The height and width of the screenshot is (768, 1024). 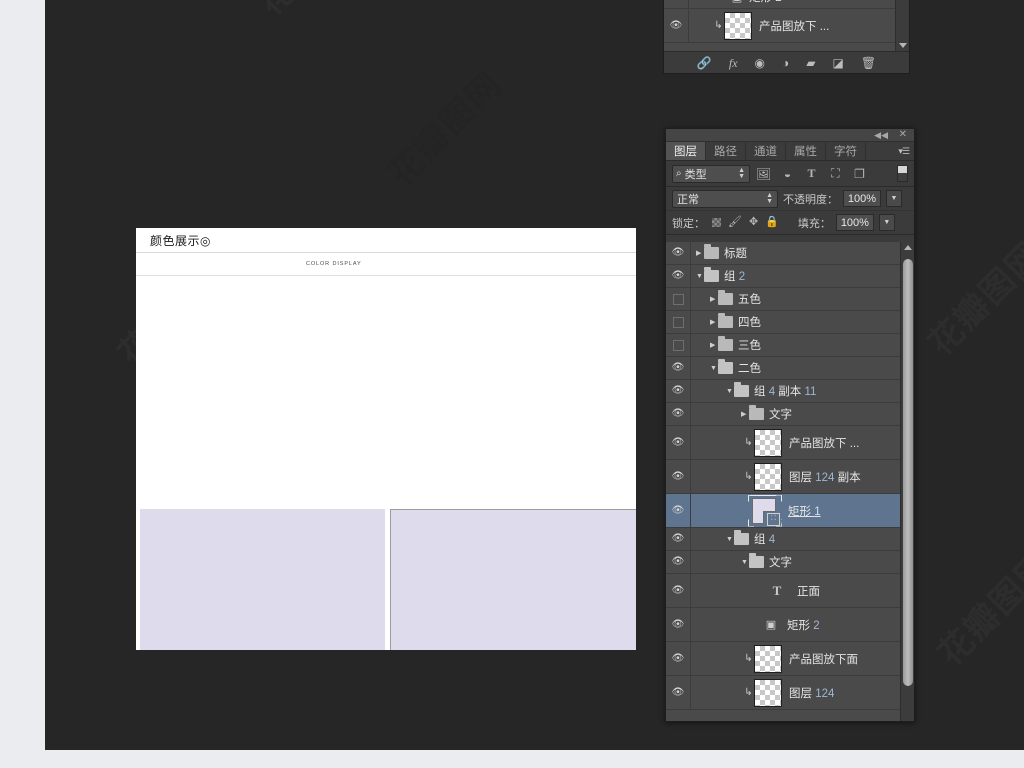 What do you see at coordinates (783, 276) in the screenshot?
I see `table-row: 👁 ▼ 组 2` at bounding box center [783, 276].